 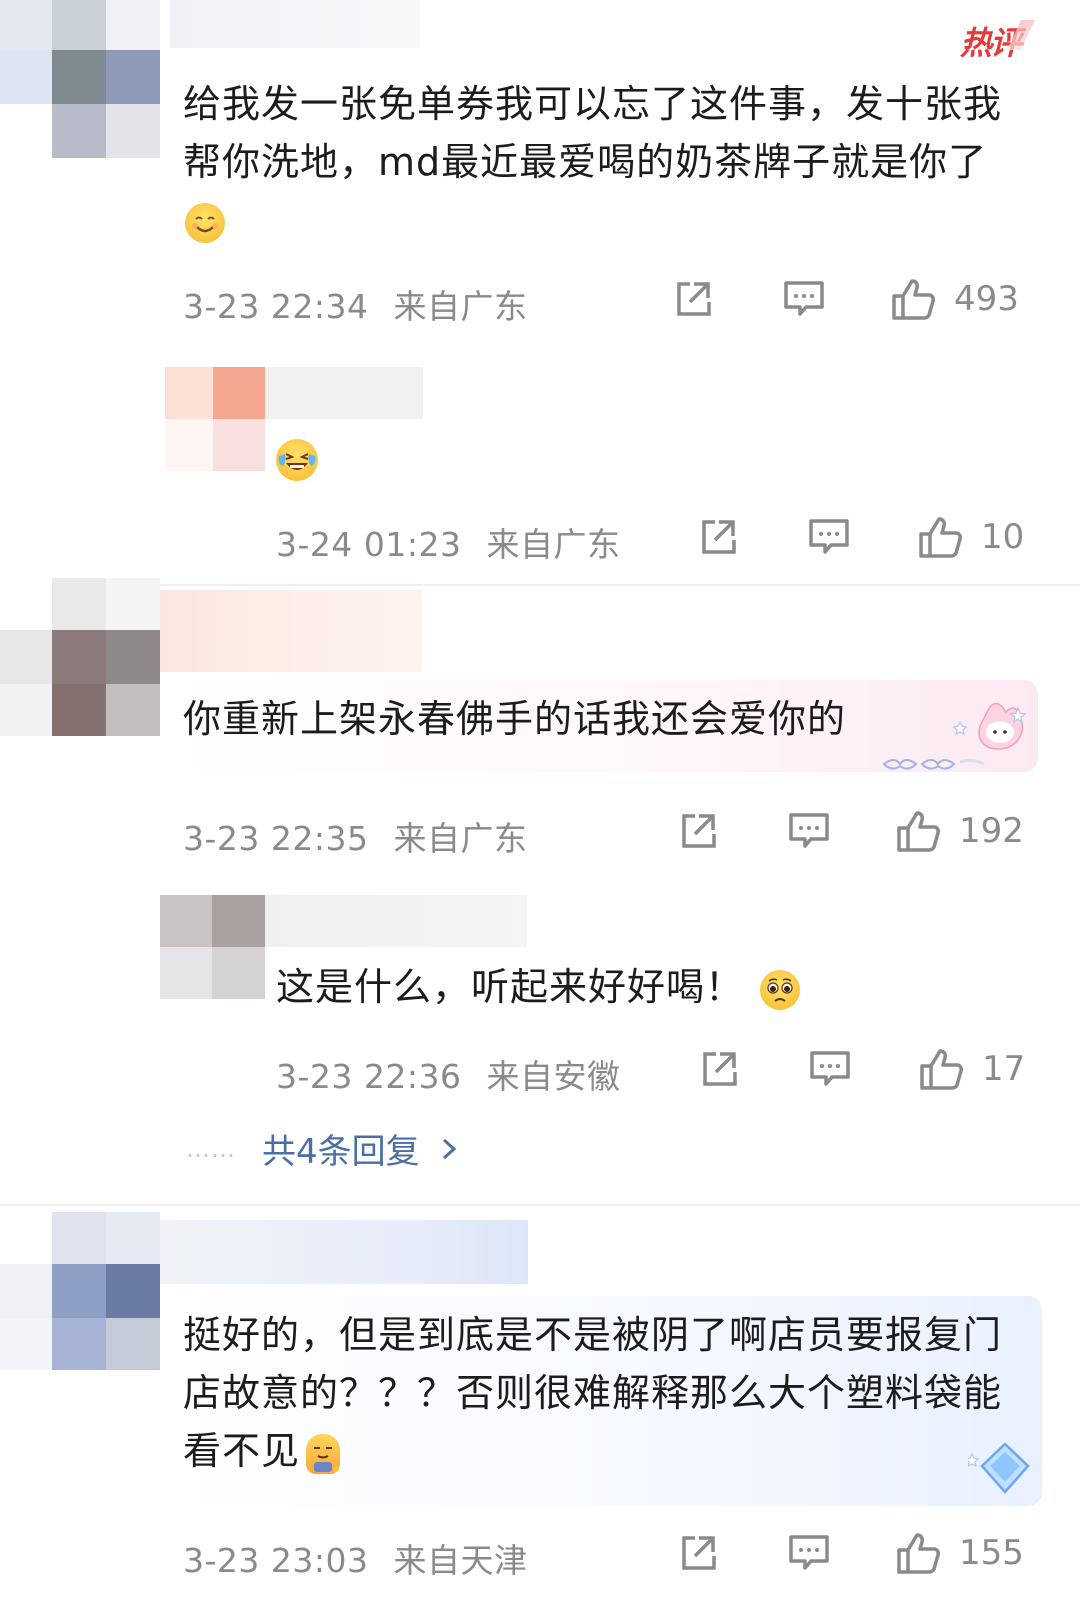 What do you see at coordinates (971, 1069) in the screenshot?
I see `like-button: 17` at bounding box center [971, 1069].